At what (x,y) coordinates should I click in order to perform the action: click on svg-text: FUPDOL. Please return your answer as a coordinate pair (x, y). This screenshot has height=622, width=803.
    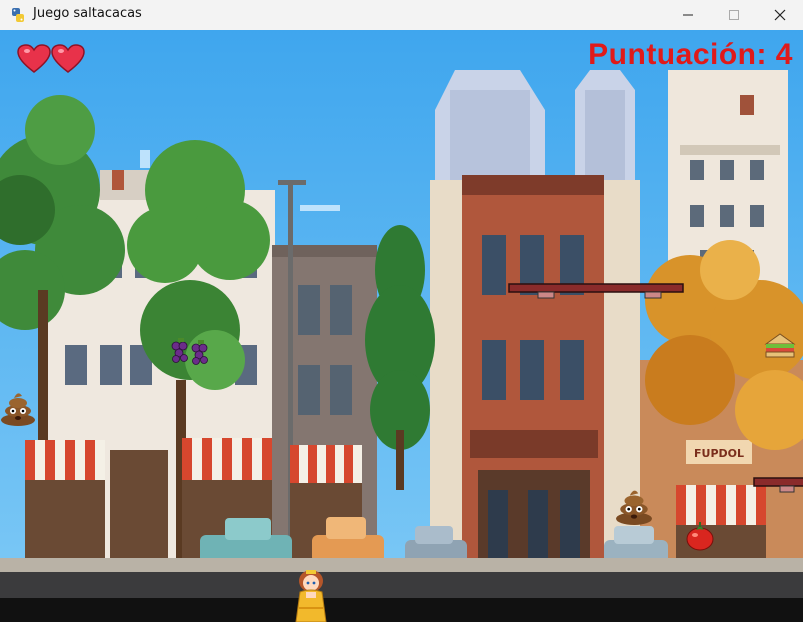
    Looking at the image, I should click on (719, 453).